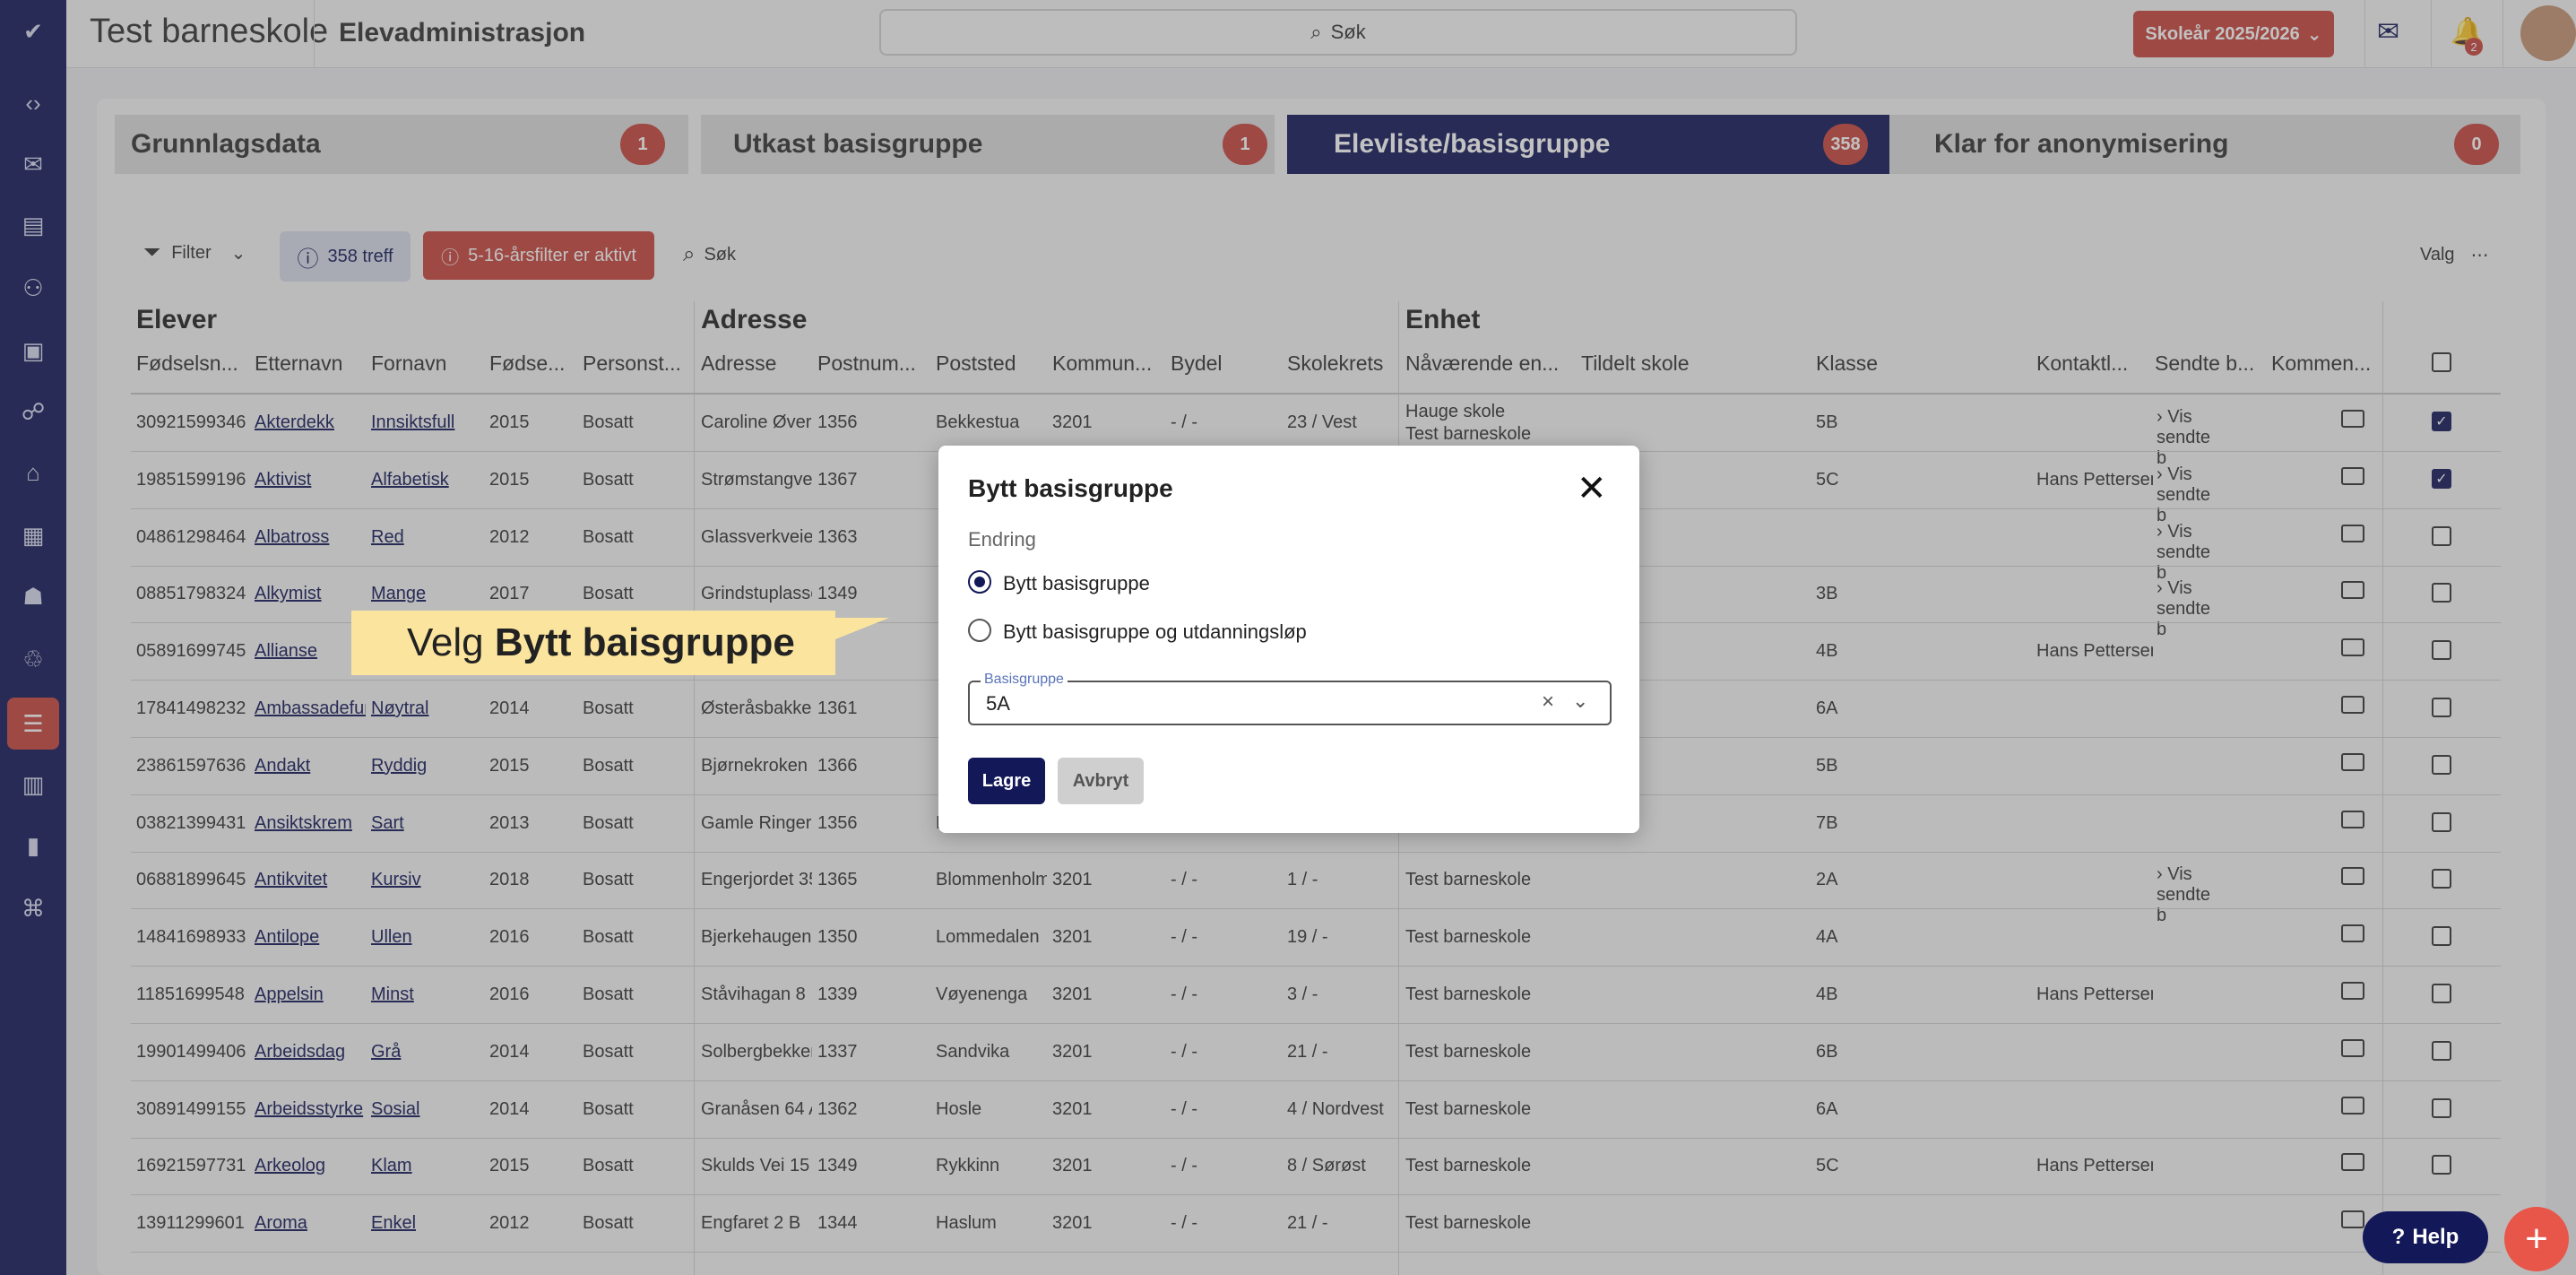 The height and width of the screenshot is (1275, 2576). What do you see at coordinates (1548, 702) in the screenshot?
I see `clear-icon: ×` at bounding box center [1548, 702].